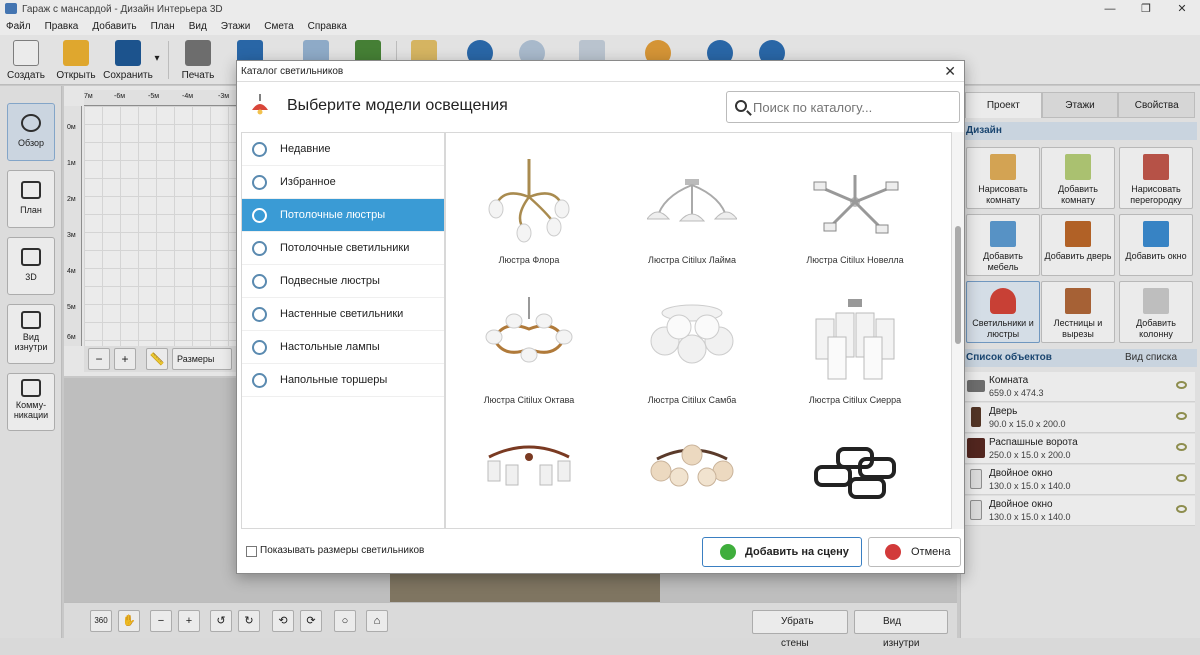 The width and height of the screenshot is (1200, 655). I want to click on scrollbar-thumb, so click(958, 285).